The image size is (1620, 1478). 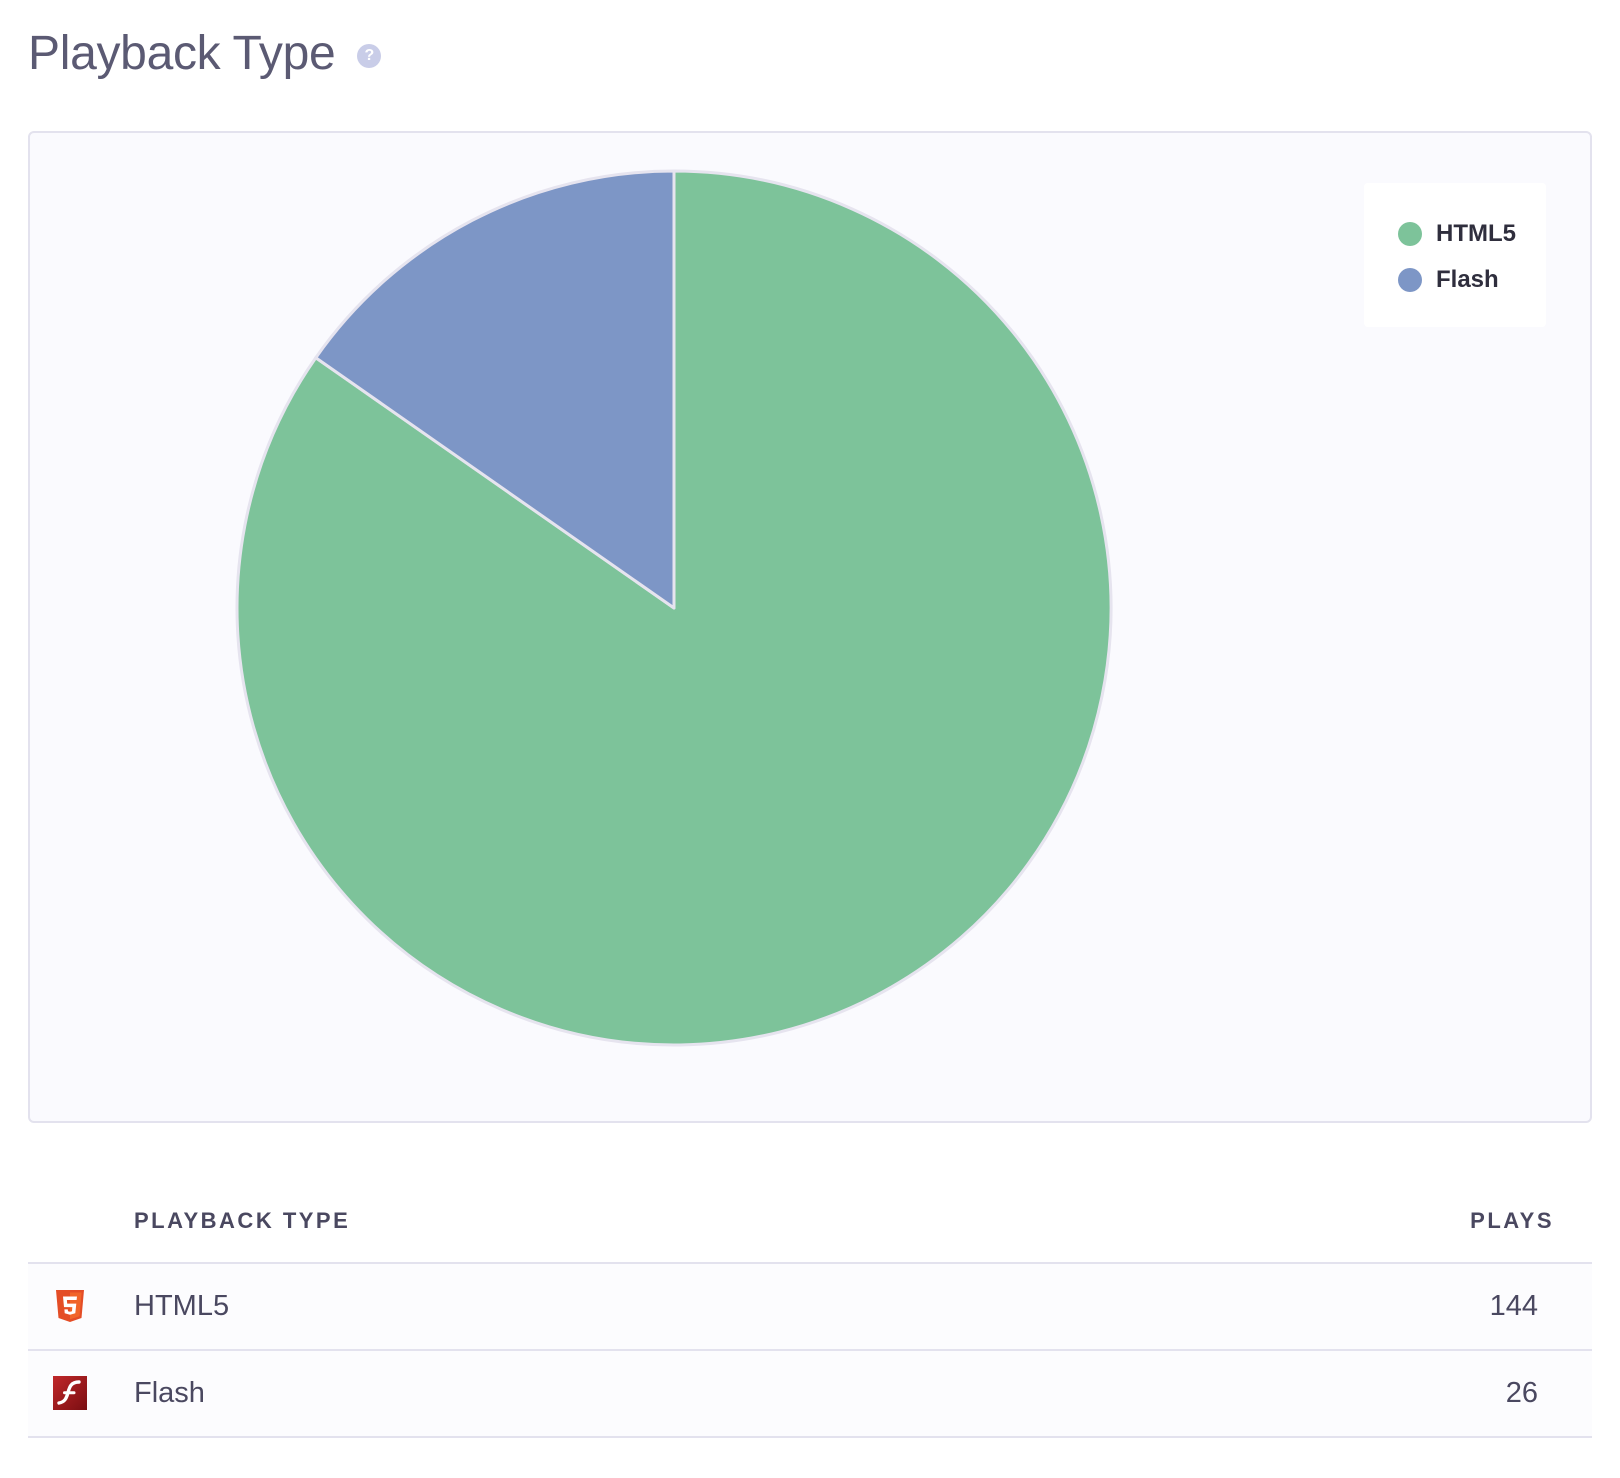 I want to click on flash-icon, so click(x=70, y=1393).